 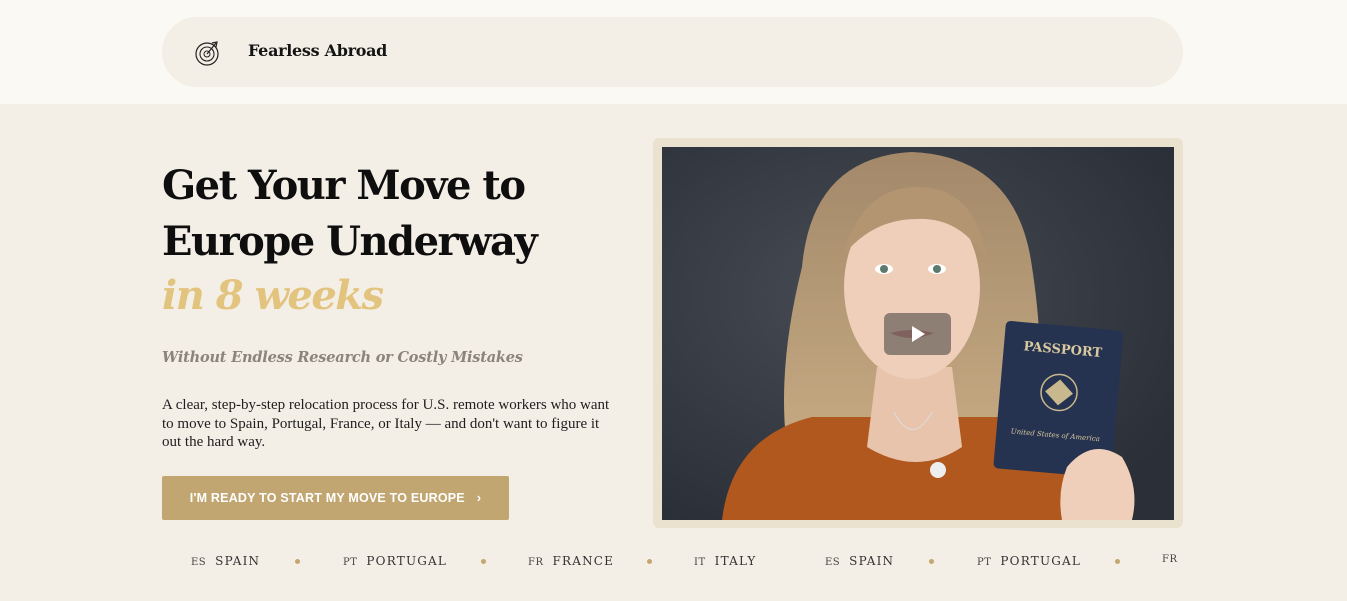 What do you see at coordinates (479, 498) in the screenshot?
I see `chevron-right-icon: ›` at bounding box center [479, 498].